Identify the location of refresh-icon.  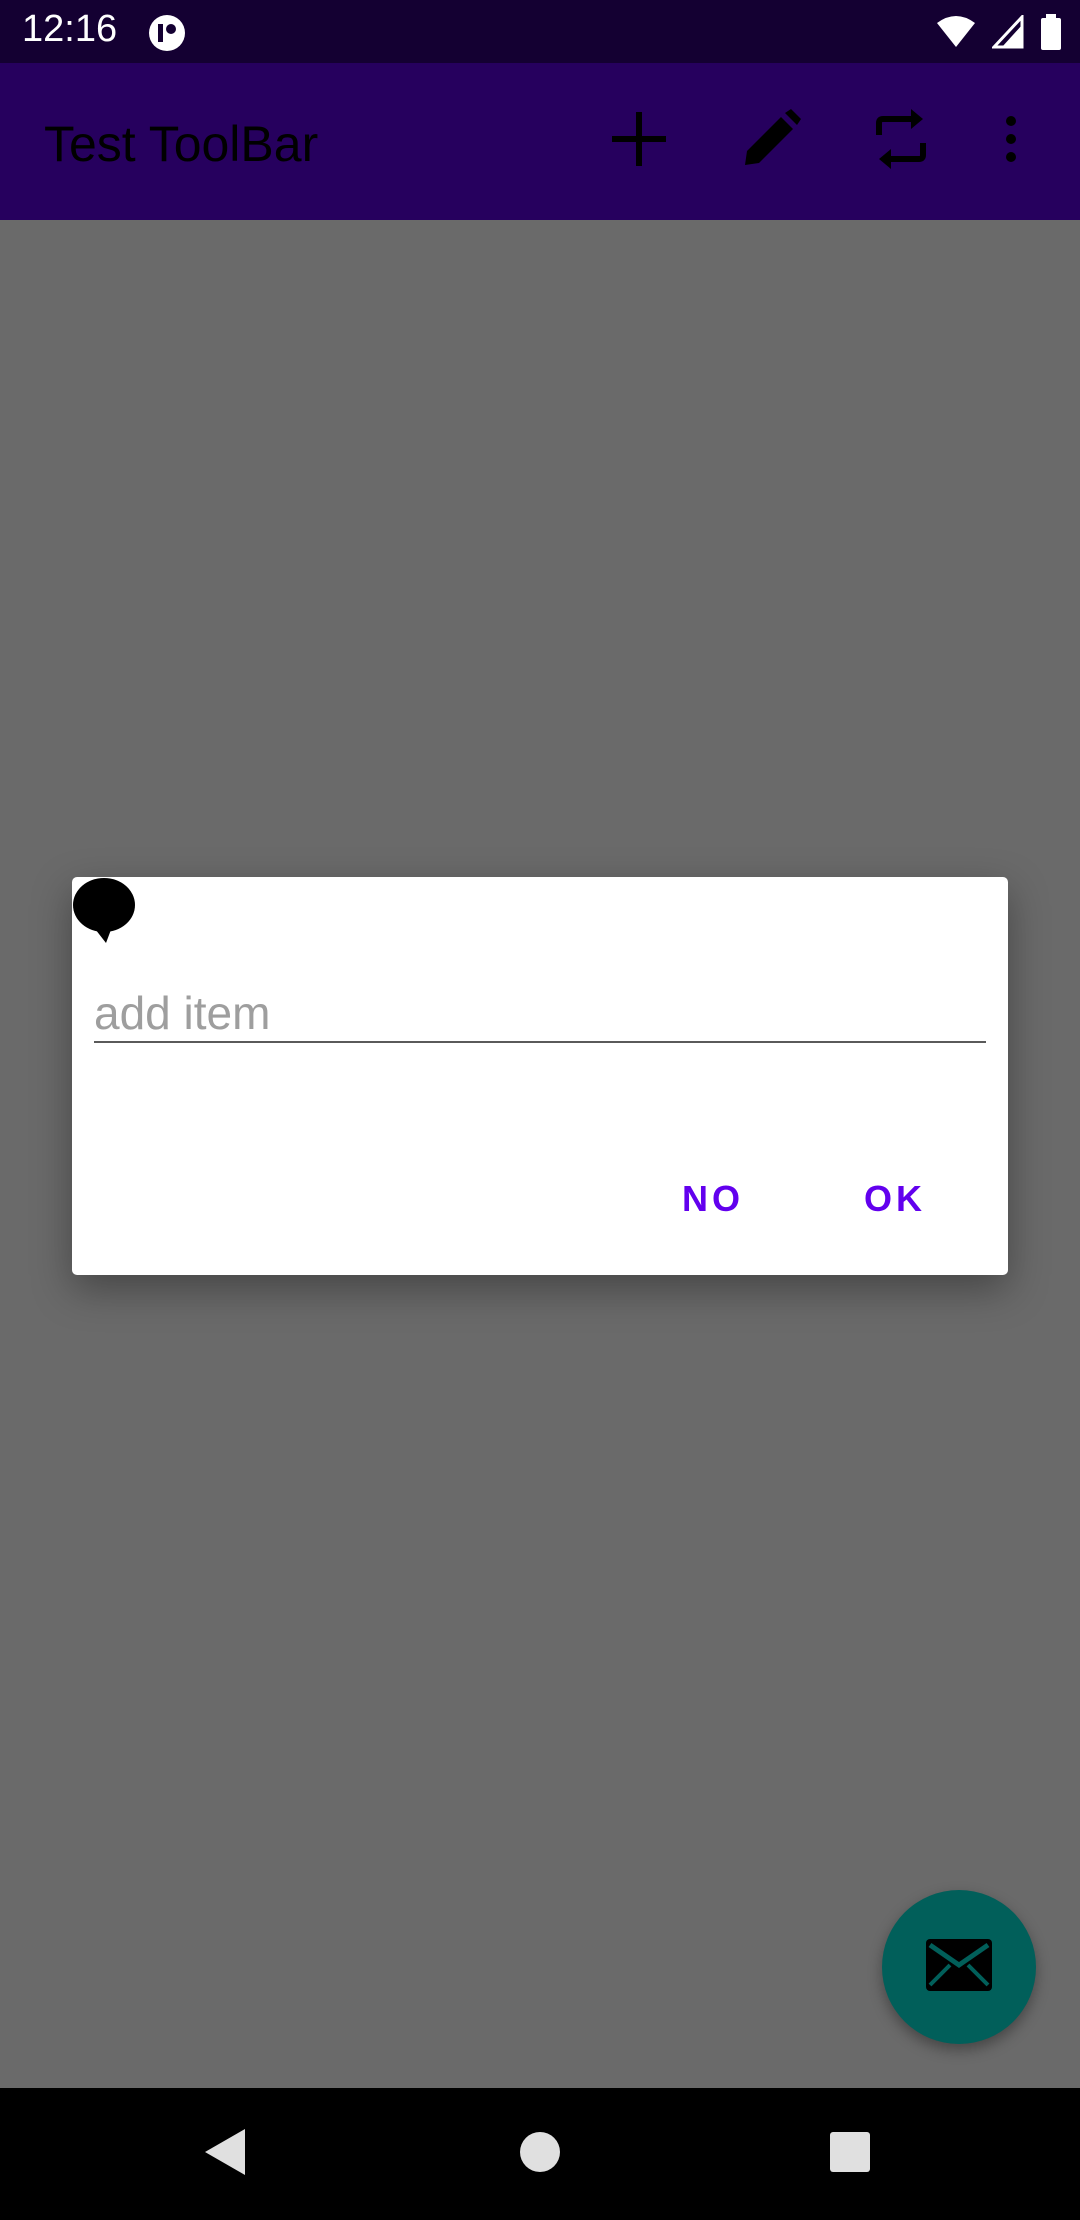
(901, 141).